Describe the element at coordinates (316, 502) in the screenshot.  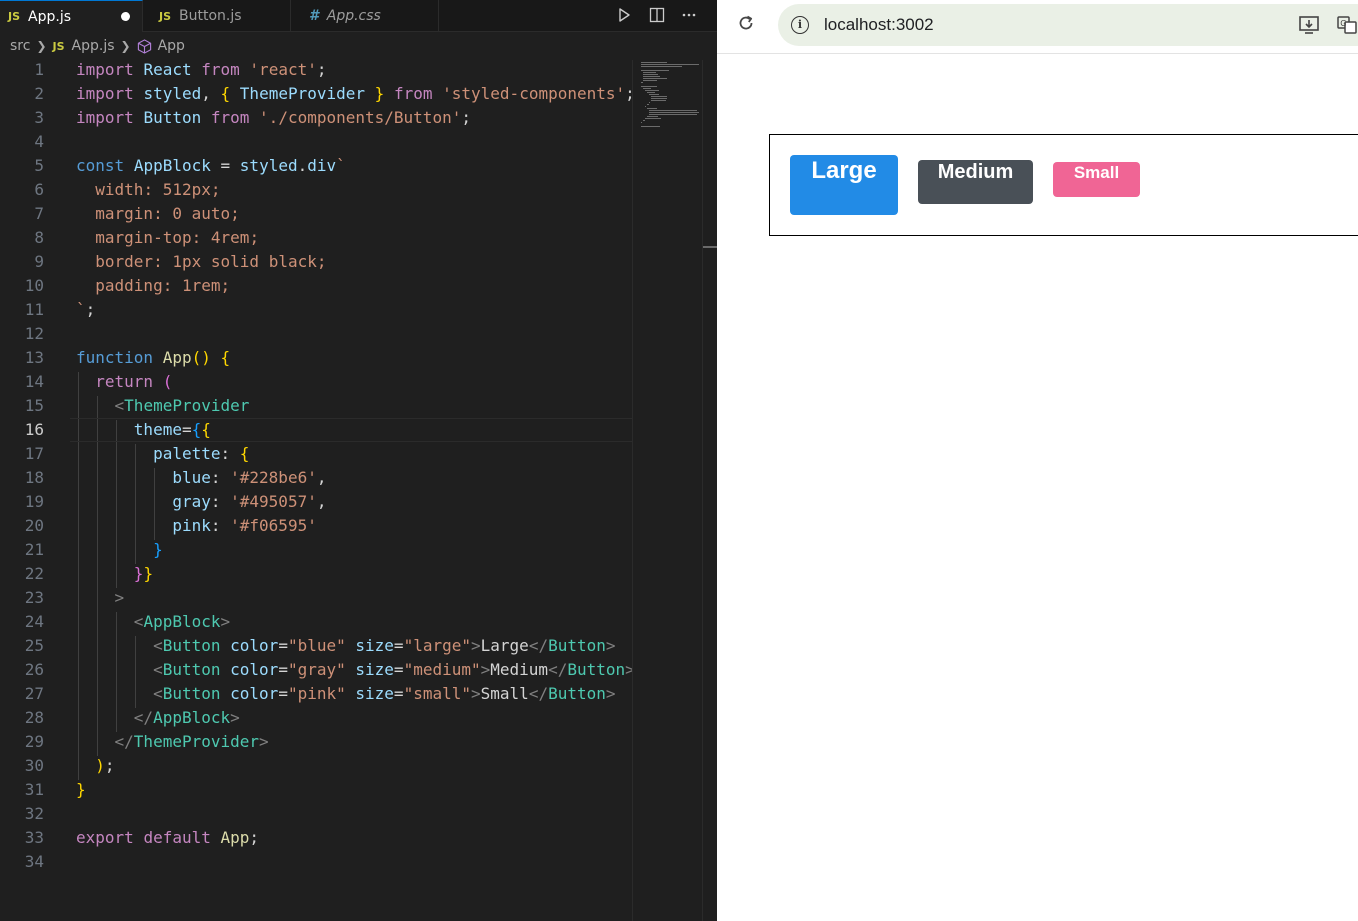
I see `code-line: 19 gray: '#495057',` at that location.